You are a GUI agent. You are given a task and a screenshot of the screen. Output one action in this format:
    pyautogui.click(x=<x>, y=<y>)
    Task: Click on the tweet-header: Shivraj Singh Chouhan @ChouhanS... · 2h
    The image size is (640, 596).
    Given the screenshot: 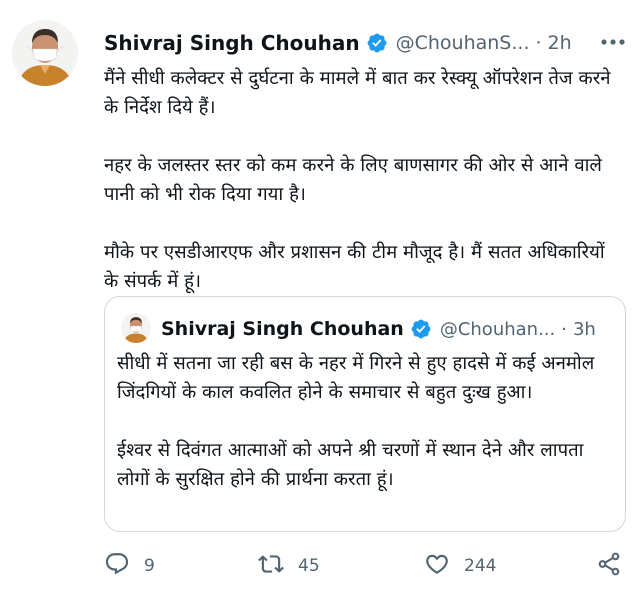 What is the action you would take?
    pyautogui.click(x=369, y=43)
    